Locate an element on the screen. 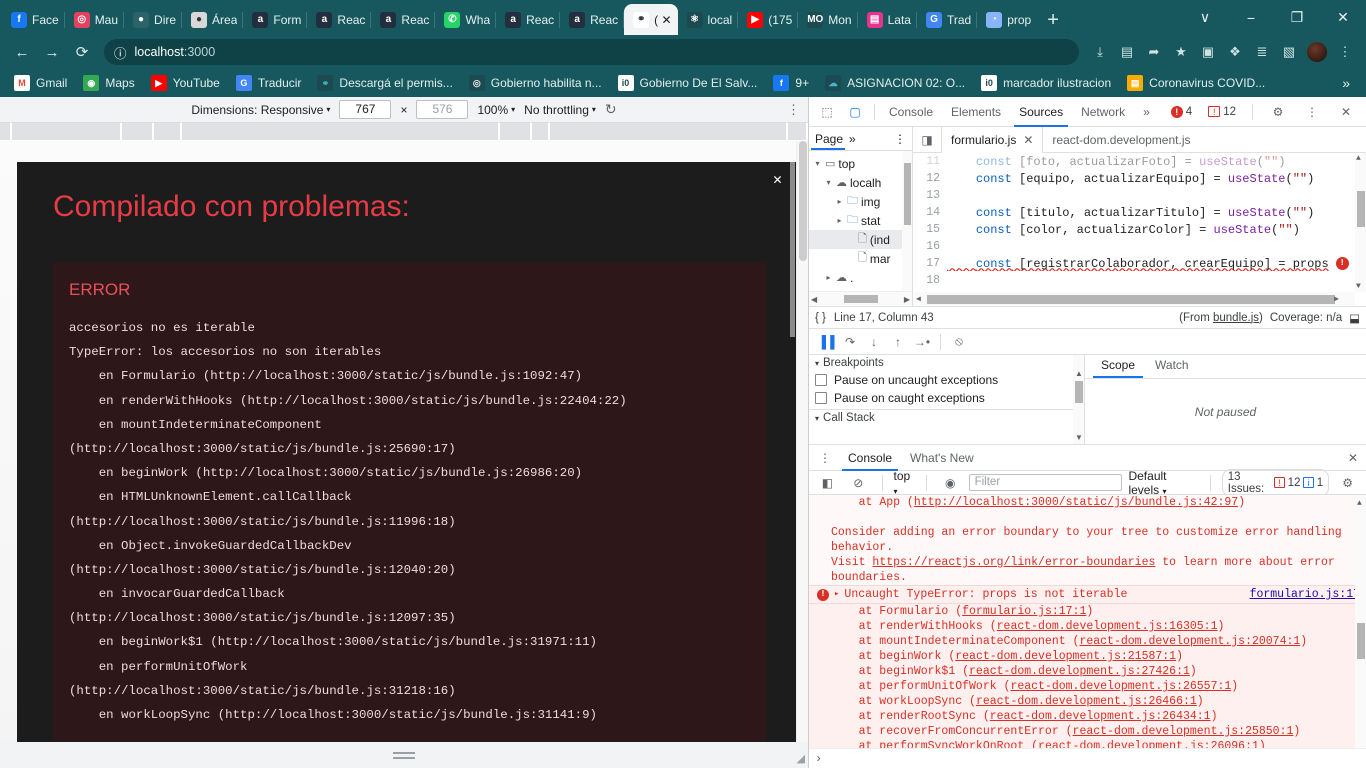  share-icon: ➦ is located at coordinates (1154, 52).